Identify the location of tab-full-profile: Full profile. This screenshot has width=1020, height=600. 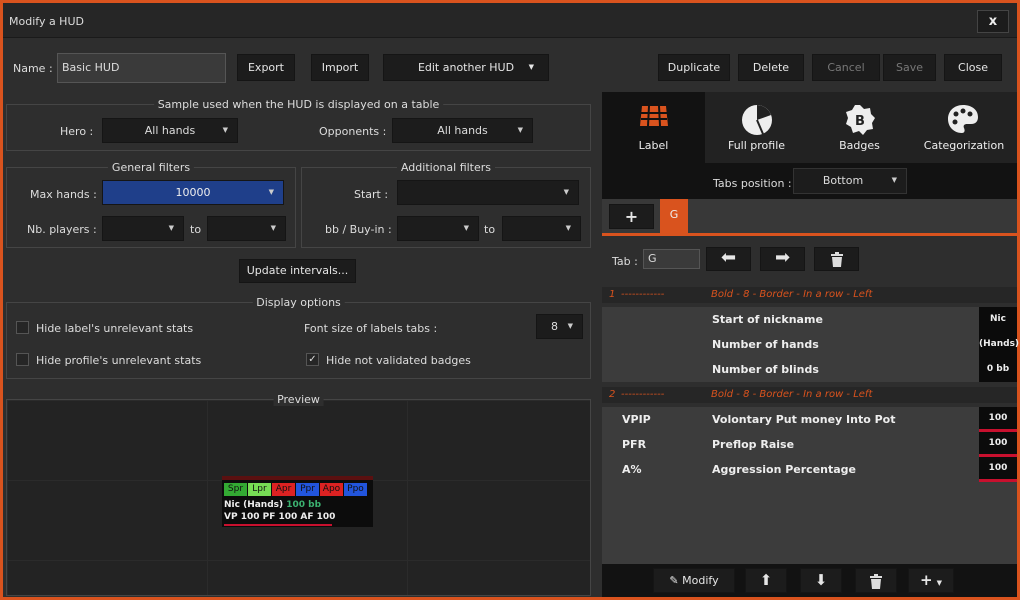
(756, 127).